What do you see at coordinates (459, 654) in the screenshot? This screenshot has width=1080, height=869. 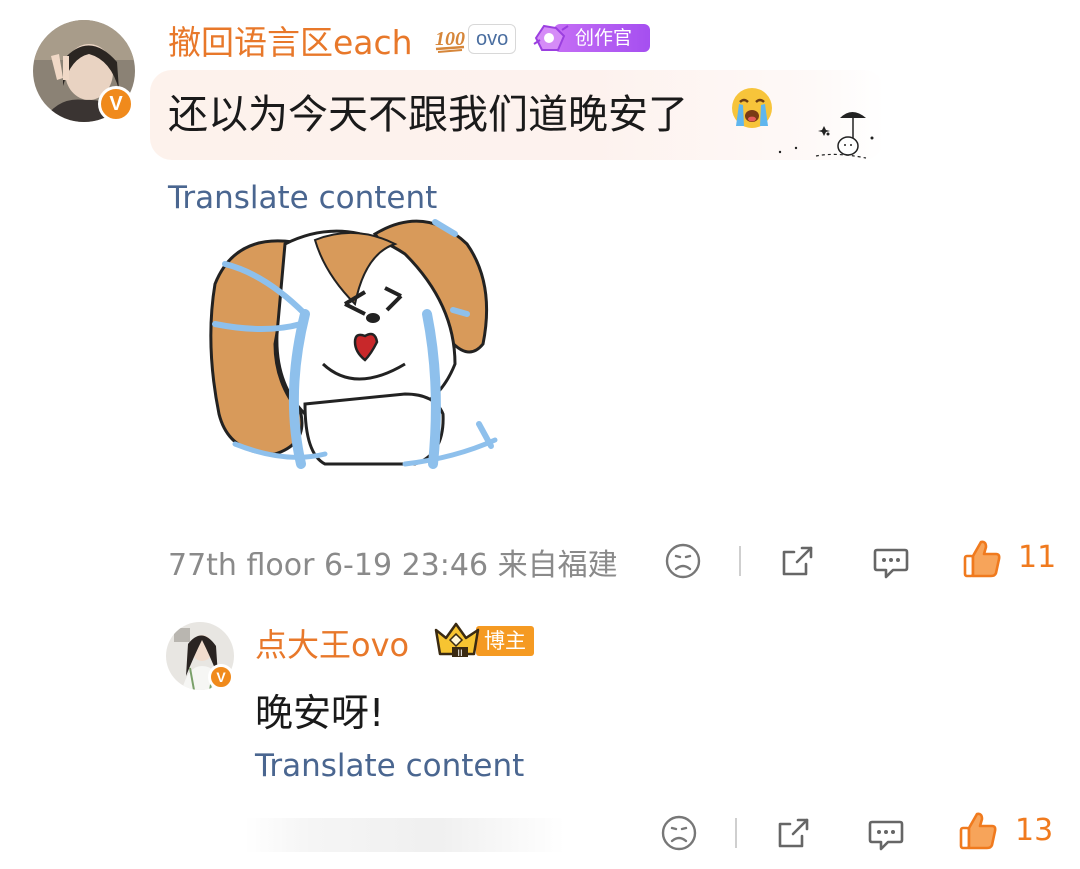 I see `svg-text: II` at bounding box center [459, 654].